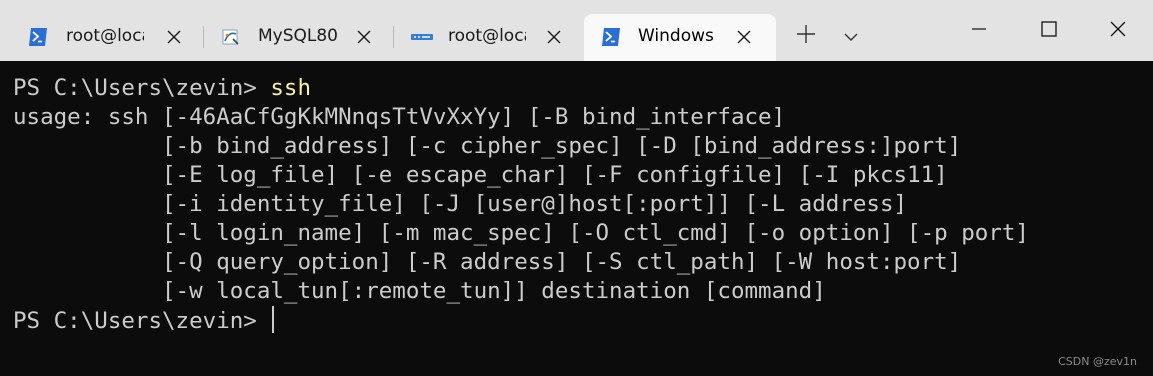 The image size is (1153, 376). I want to click on mysql-icon, so click(231, 37).